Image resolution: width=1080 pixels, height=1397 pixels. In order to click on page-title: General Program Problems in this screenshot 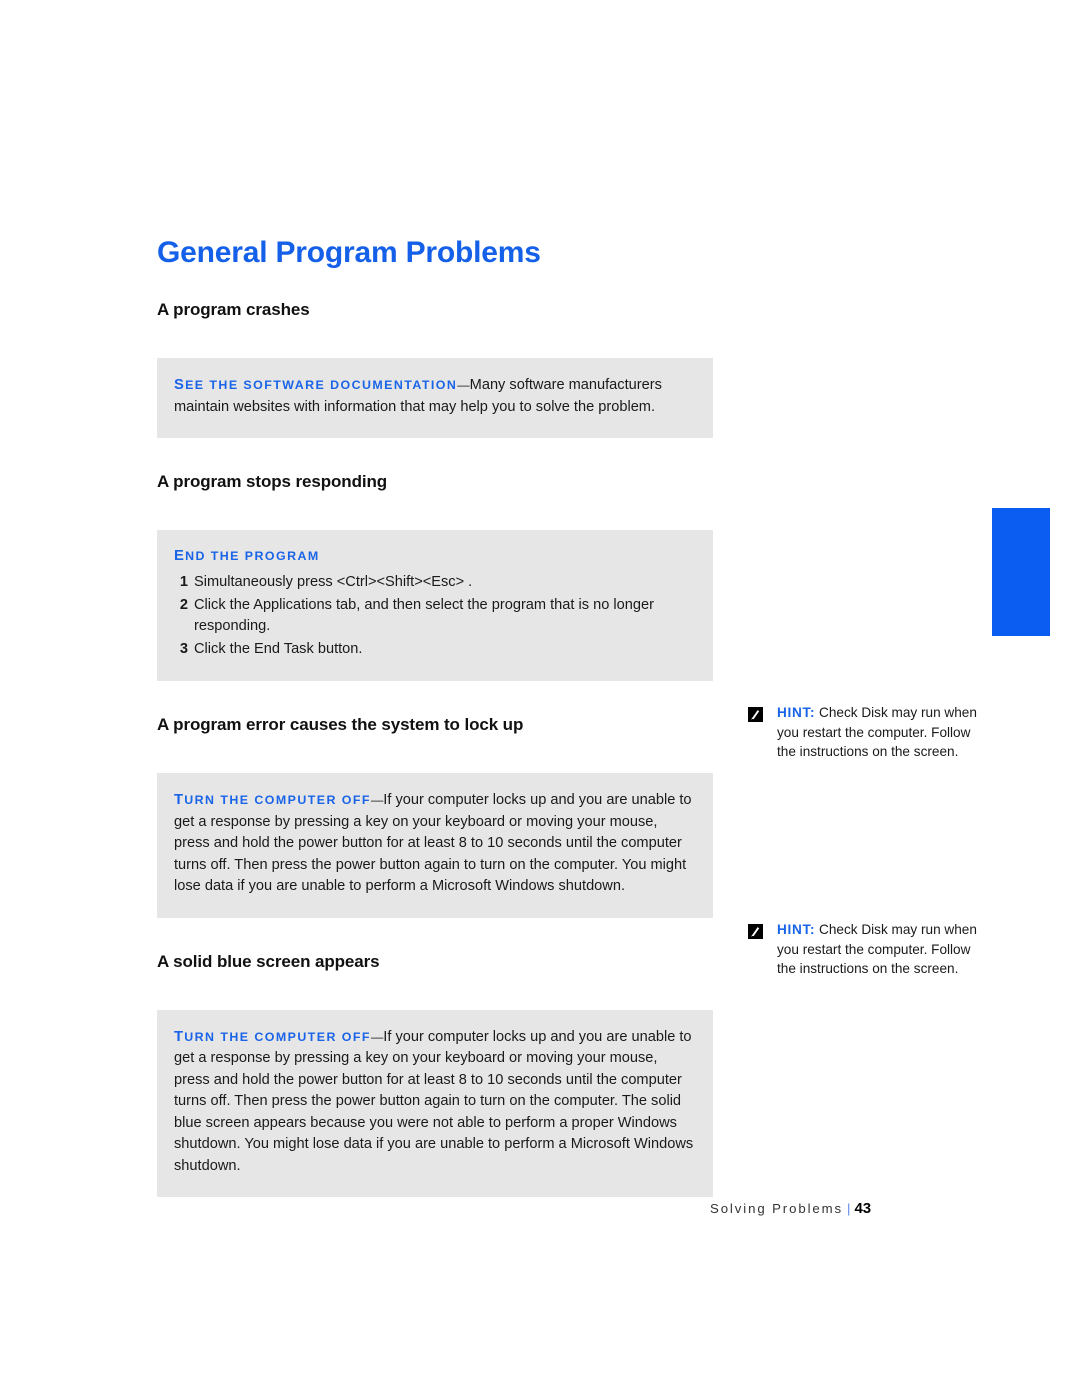, I will do `click(349, 252)`.